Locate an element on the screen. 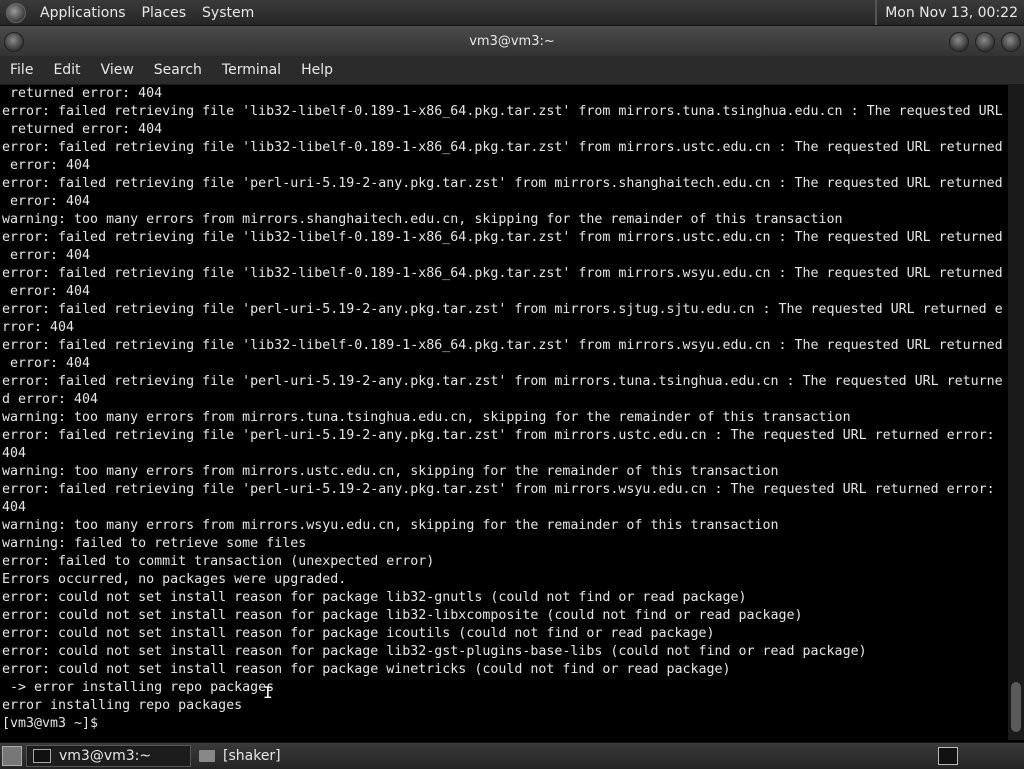 The width and height of the screenshot is (1024, 769). system-menu: System is located at coordinates (228, 13).